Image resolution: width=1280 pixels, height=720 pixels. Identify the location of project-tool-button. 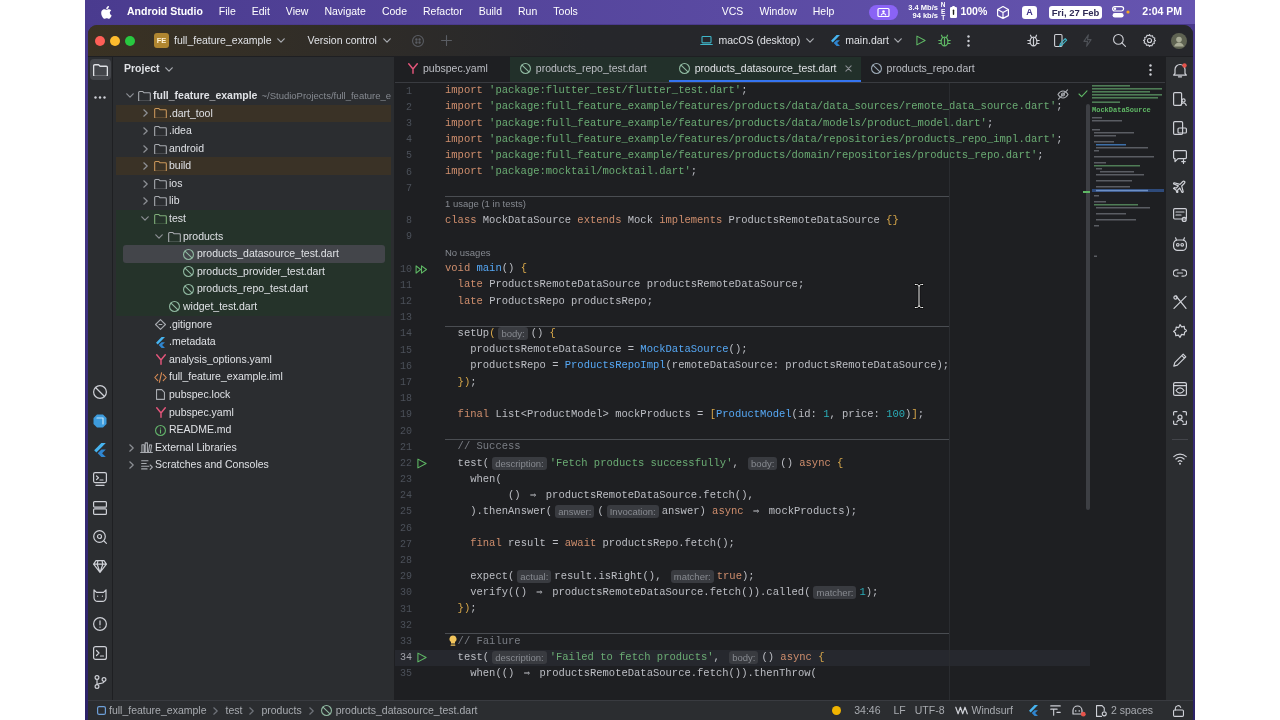
(100, 69).